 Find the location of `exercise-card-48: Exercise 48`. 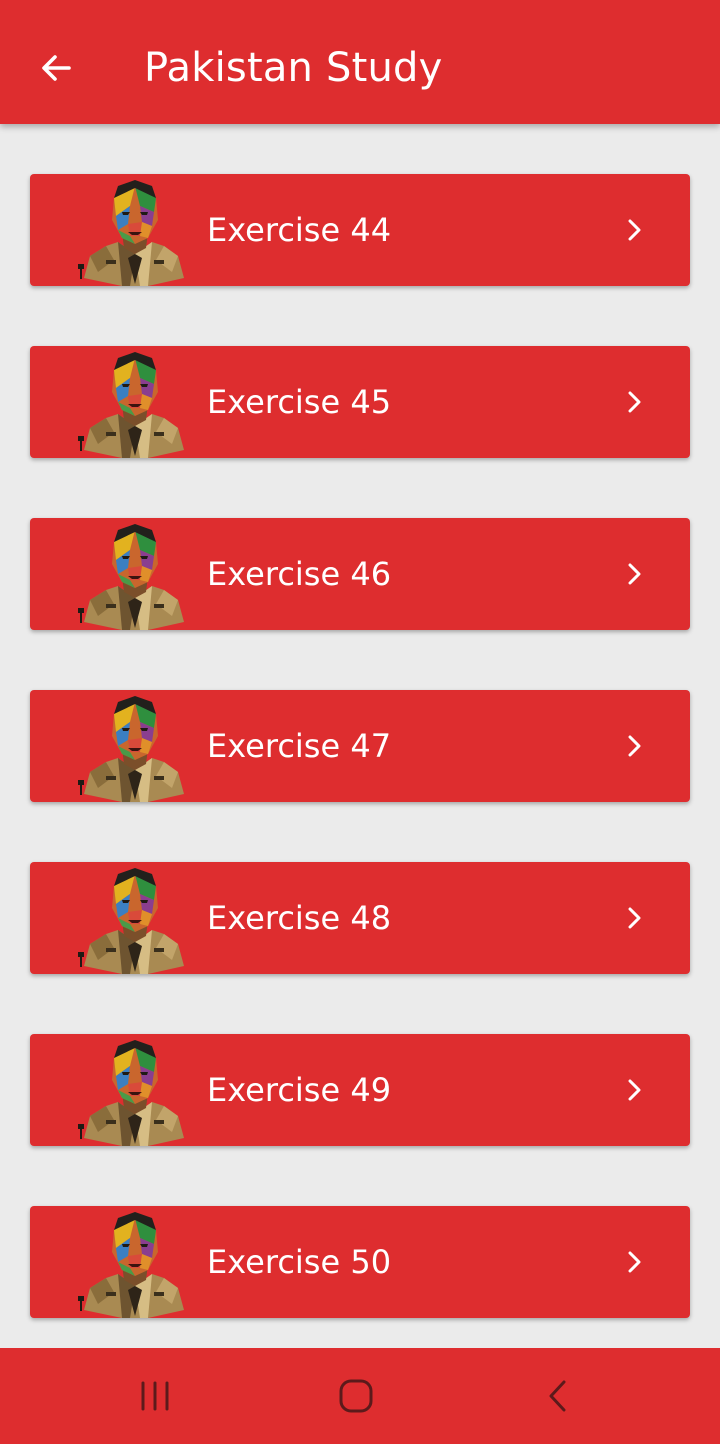

exercise-card-48: Exercise 48 is located at coordinates (360, 918).